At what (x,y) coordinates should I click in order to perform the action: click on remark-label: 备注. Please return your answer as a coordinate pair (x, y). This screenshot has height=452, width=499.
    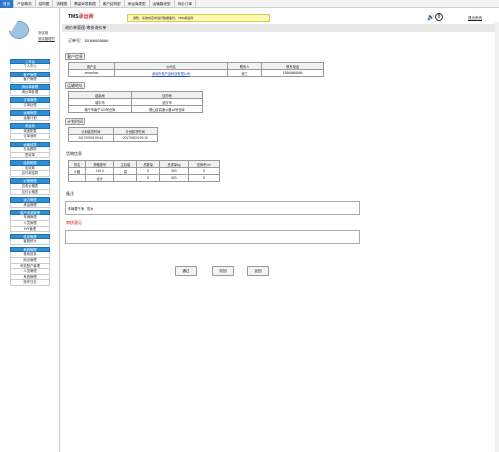
    Looking at the image, I should click on (70, 193).